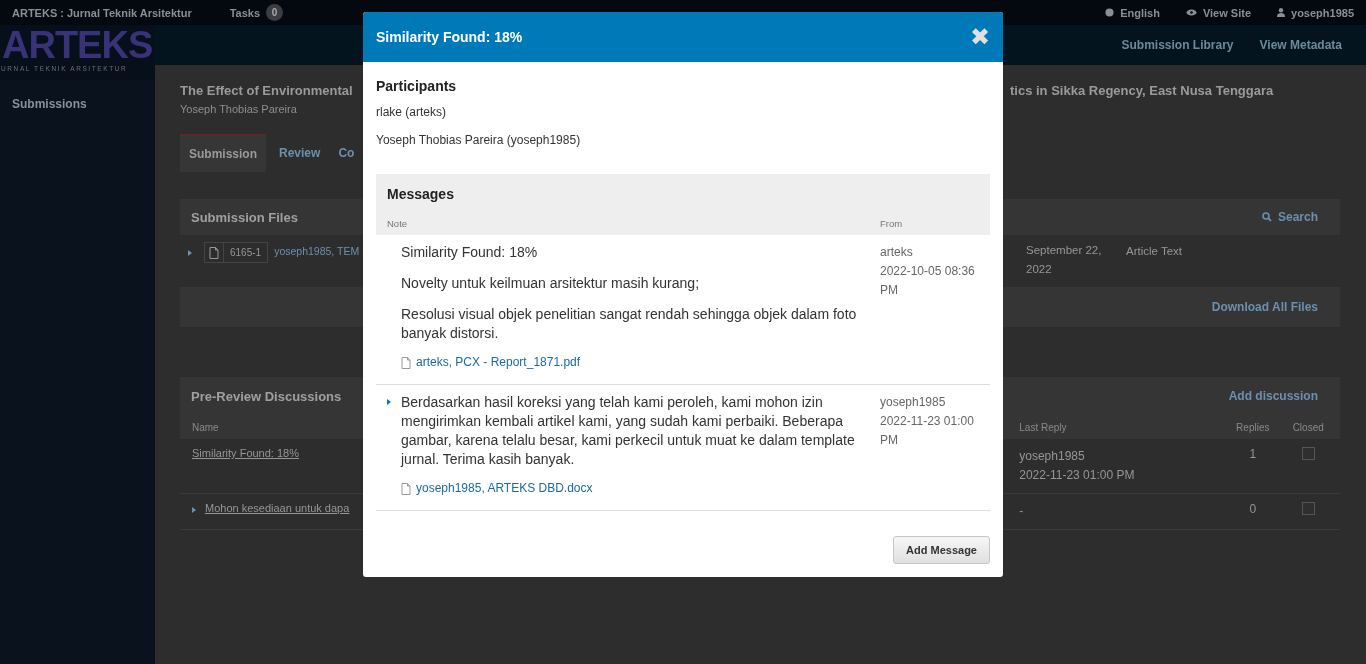 This screenshot has width=1366, height=664. Describe the element at coordinates (244, 217) in the screenshot. I see `panel-title: Submission Files` at that location.